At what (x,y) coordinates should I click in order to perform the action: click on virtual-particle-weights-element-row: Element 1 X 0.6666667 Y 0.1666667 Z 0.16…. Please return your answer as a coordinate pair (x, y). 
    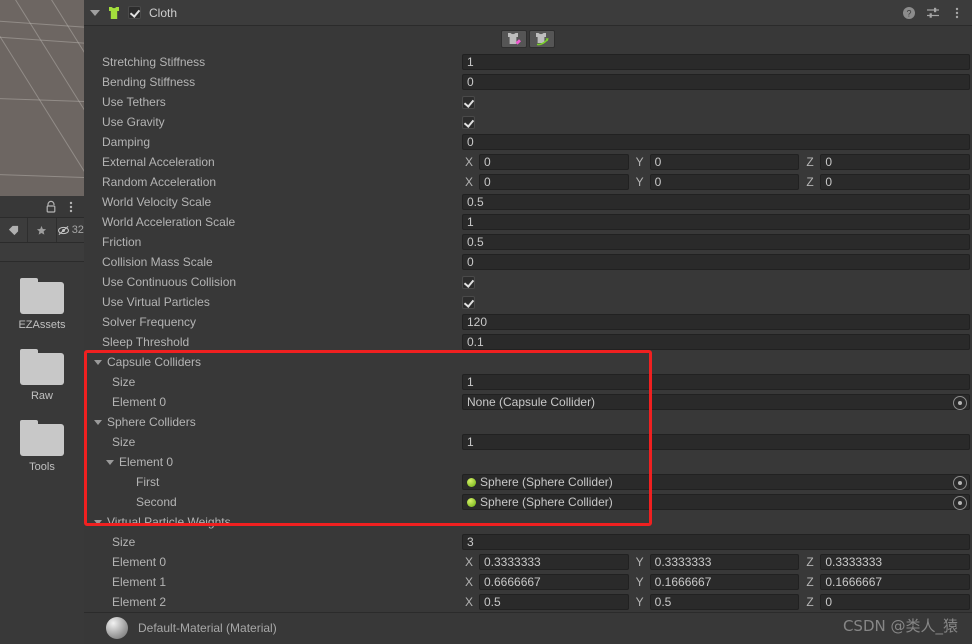
    Looking at the image, I should click on (528, 582).